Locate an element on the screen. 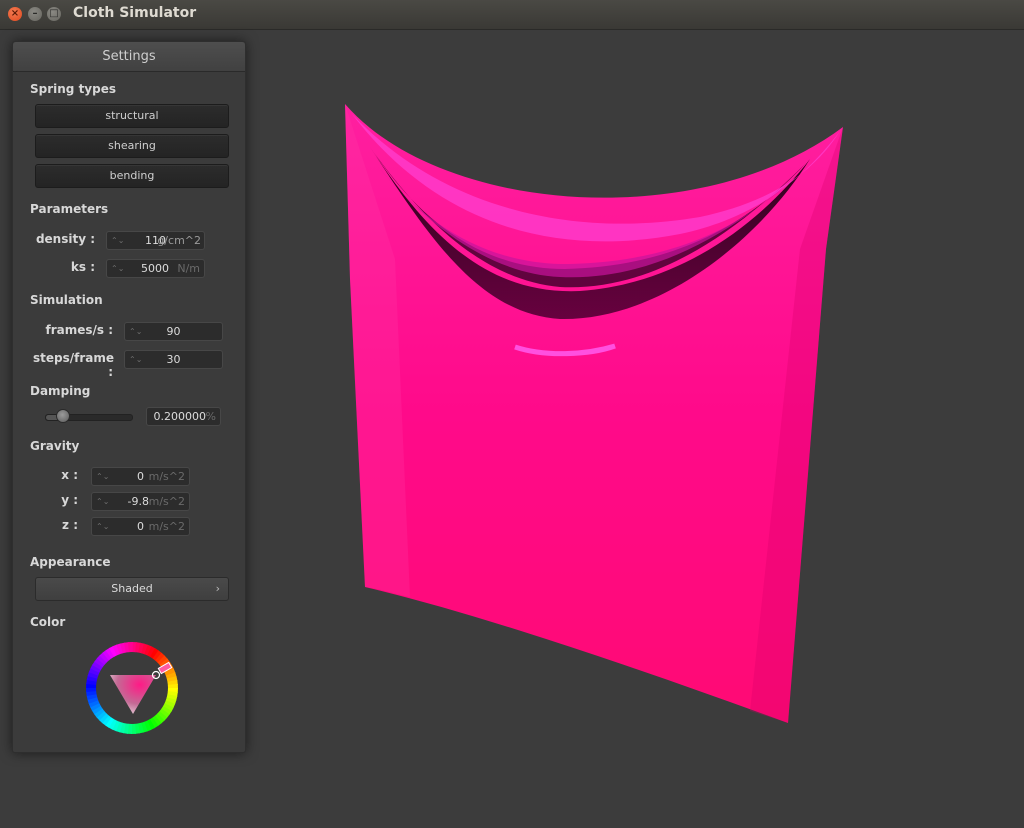 This screenshot has height=828, width=1024. frames-value: 90 is located at coordinates (173, 331).